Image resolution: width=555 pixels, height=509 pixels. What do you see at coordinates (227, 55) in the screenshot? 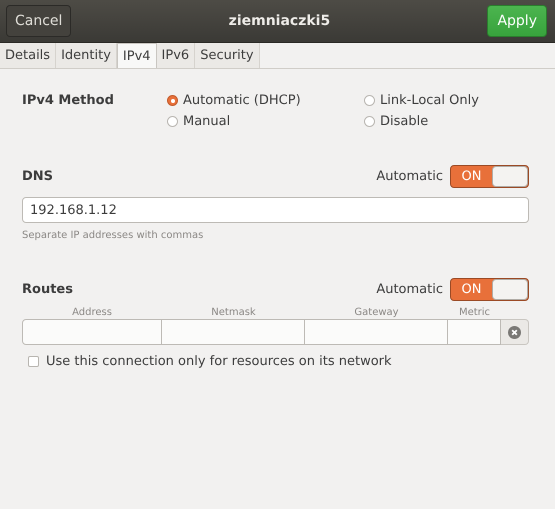
I see `tab: Security` at bounding box center [227, 55].